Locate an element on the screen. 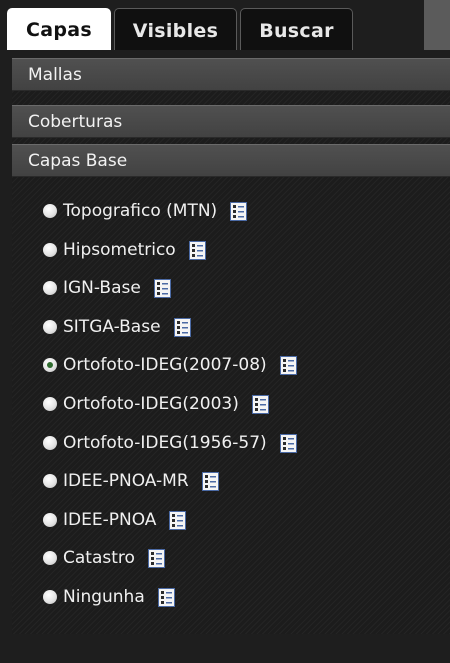 This screenshot has width=450, height=663. layer-label: Ortofoto-IDEG(1956-57) is located at coordinates (165, 443).